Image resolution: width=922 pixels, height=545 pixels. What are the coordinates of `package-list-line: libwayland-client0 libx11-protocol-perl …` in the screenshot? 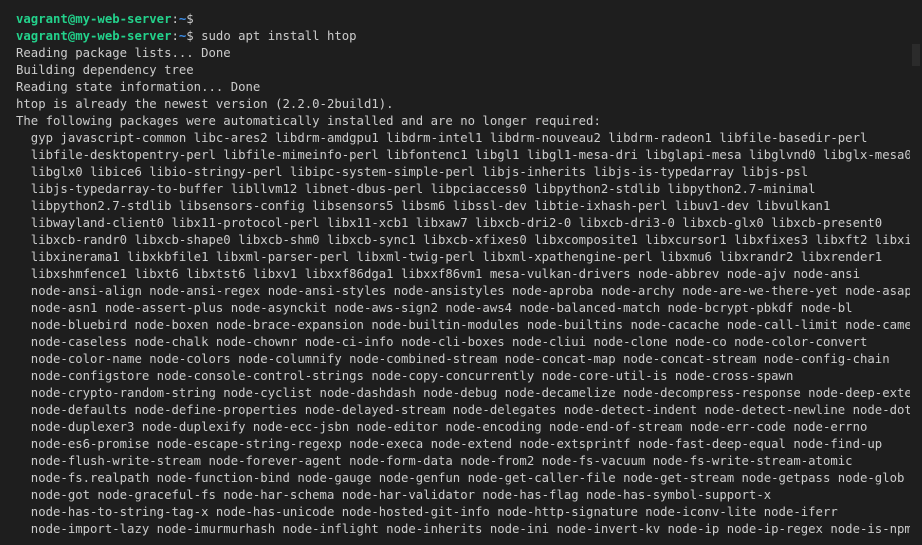 It's located at (449, 223).